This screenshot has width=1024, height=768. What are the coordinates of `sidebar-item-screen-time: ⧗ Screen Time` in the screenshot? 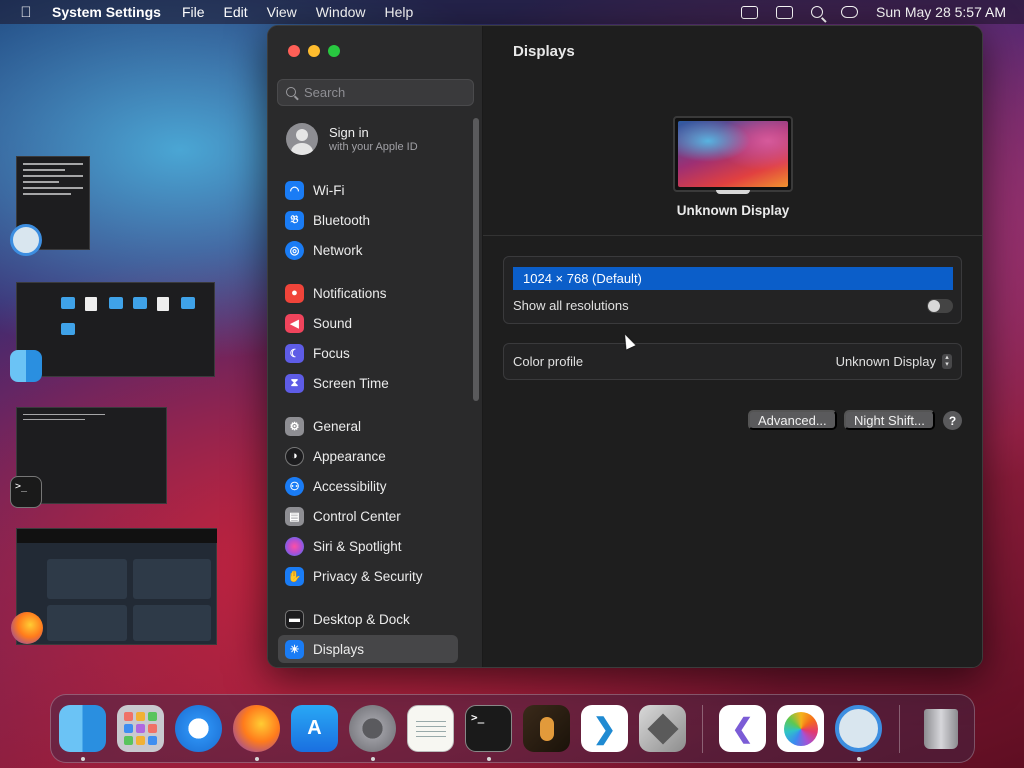 It's located at (368, 383).